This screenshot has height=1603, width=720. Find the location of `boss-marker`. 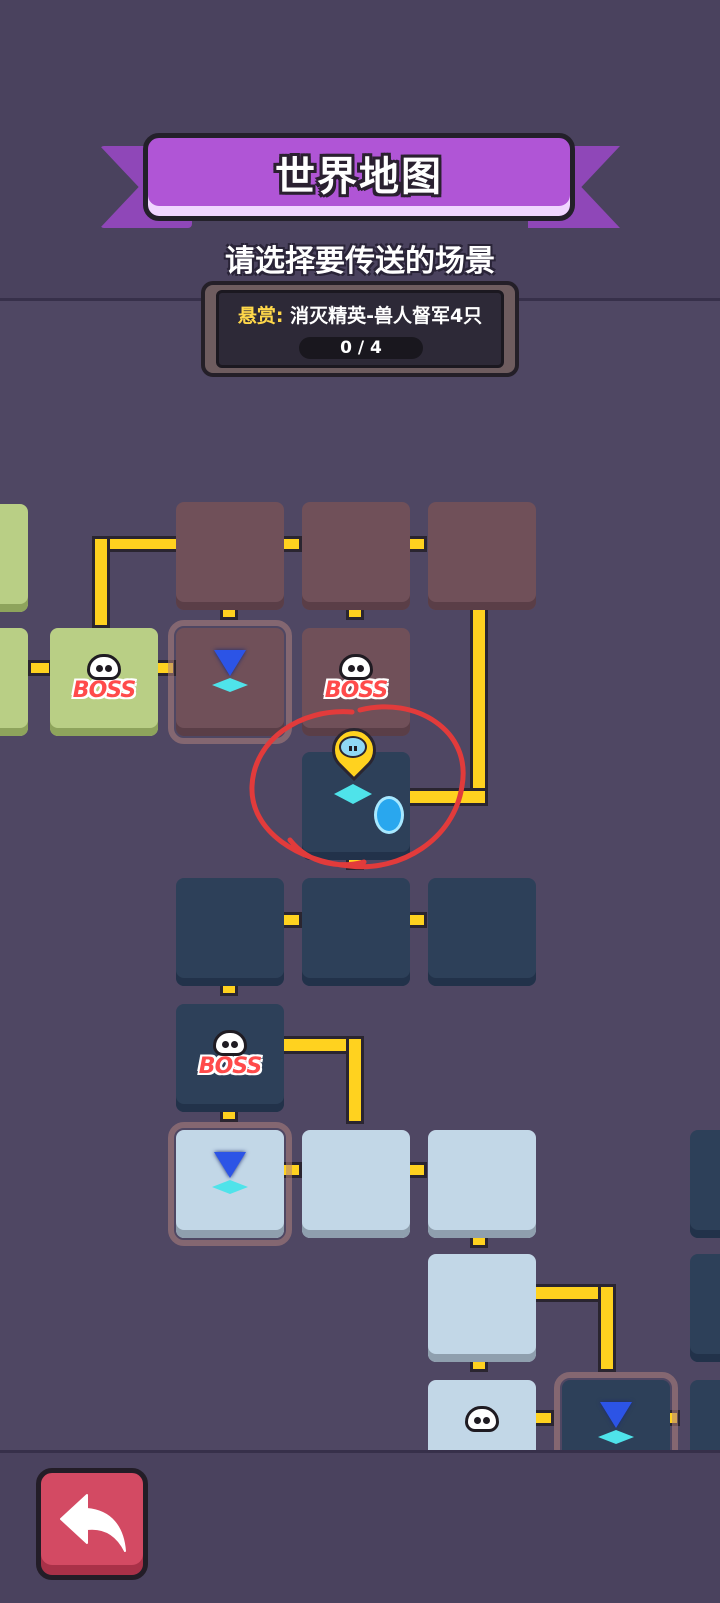

boss-marker is located at coordinates (482, 1419).